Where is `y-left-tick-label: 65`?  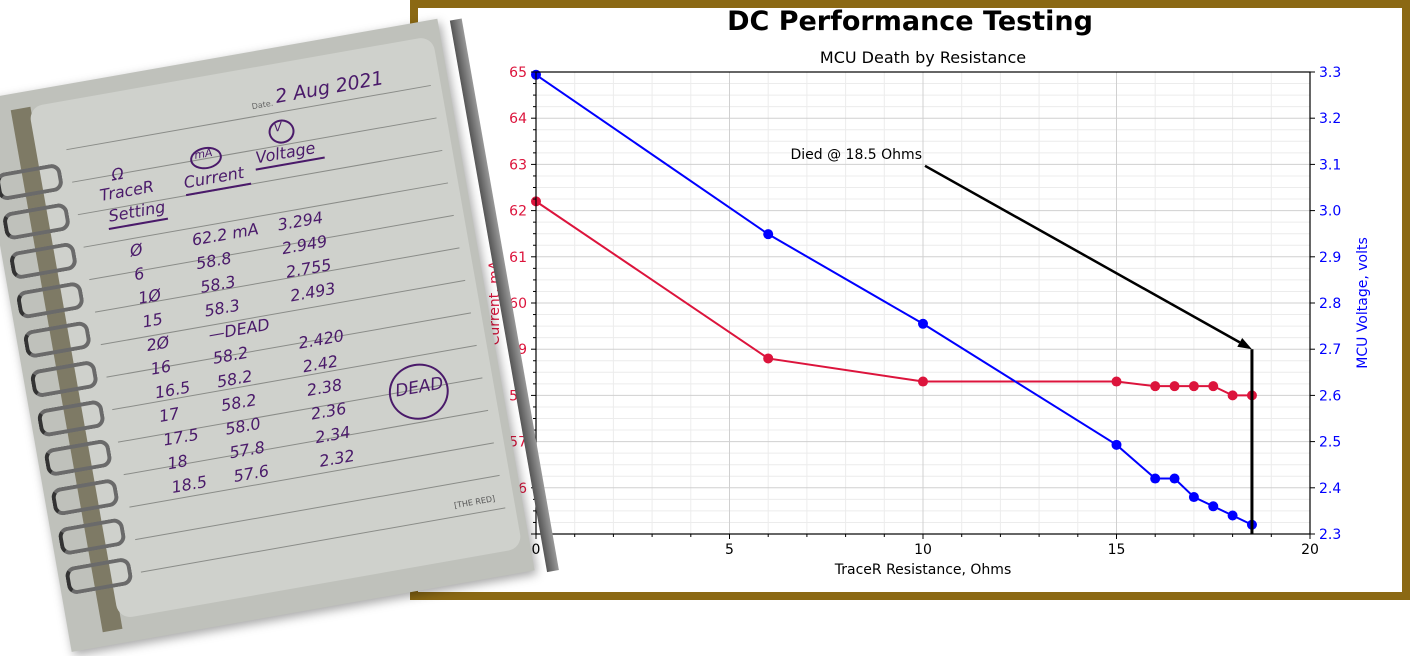 y-left-tick-label: 65 is located at coordinates (518, 73).